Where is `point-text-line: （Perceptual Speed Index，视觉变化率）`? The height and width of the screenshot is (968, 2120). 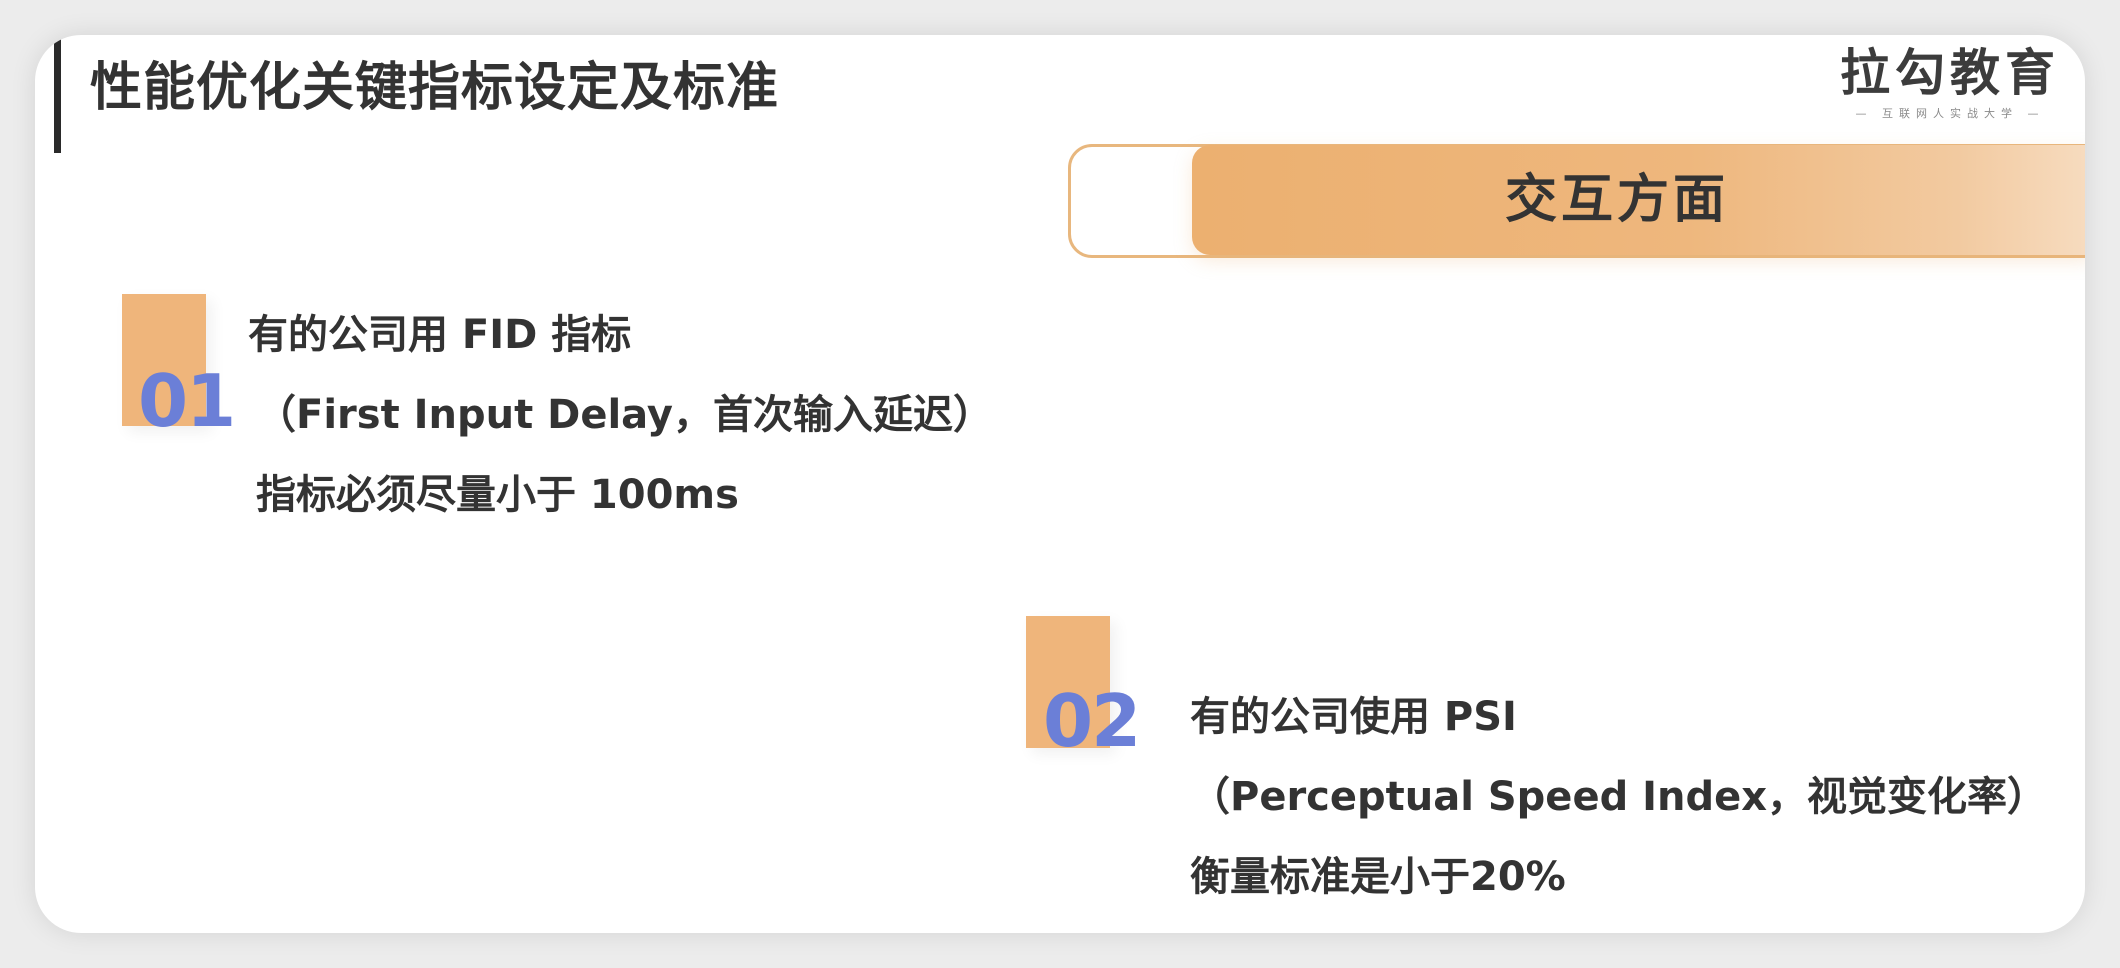
point-text-line: （Perceptual Speed Index，视觉变化率） is located at coordinates (1619, 797).